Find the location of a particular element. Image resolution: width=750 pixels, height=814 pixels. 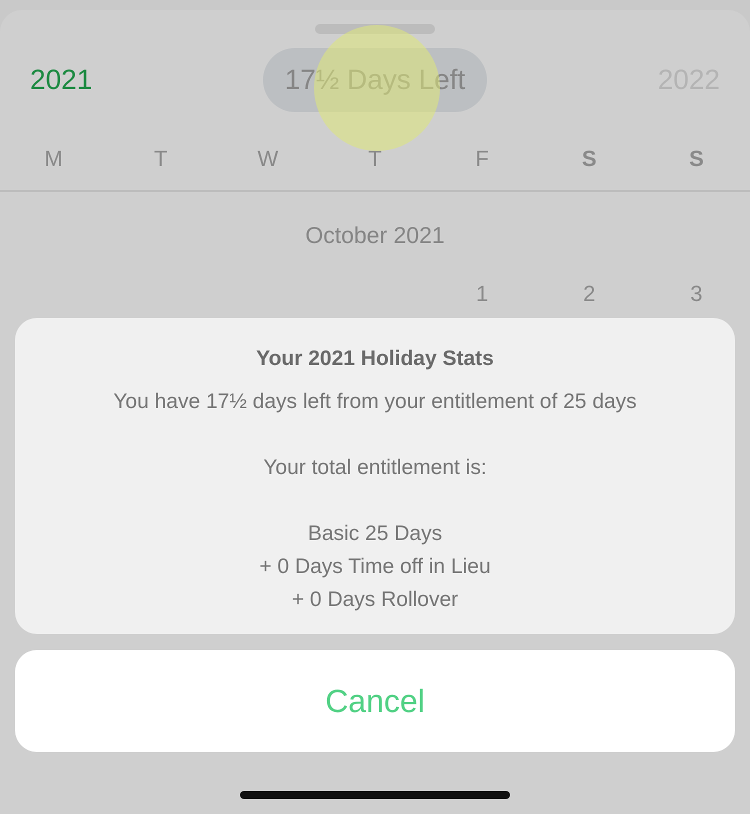

day-number: 1 is located at coordinates (482, 294).